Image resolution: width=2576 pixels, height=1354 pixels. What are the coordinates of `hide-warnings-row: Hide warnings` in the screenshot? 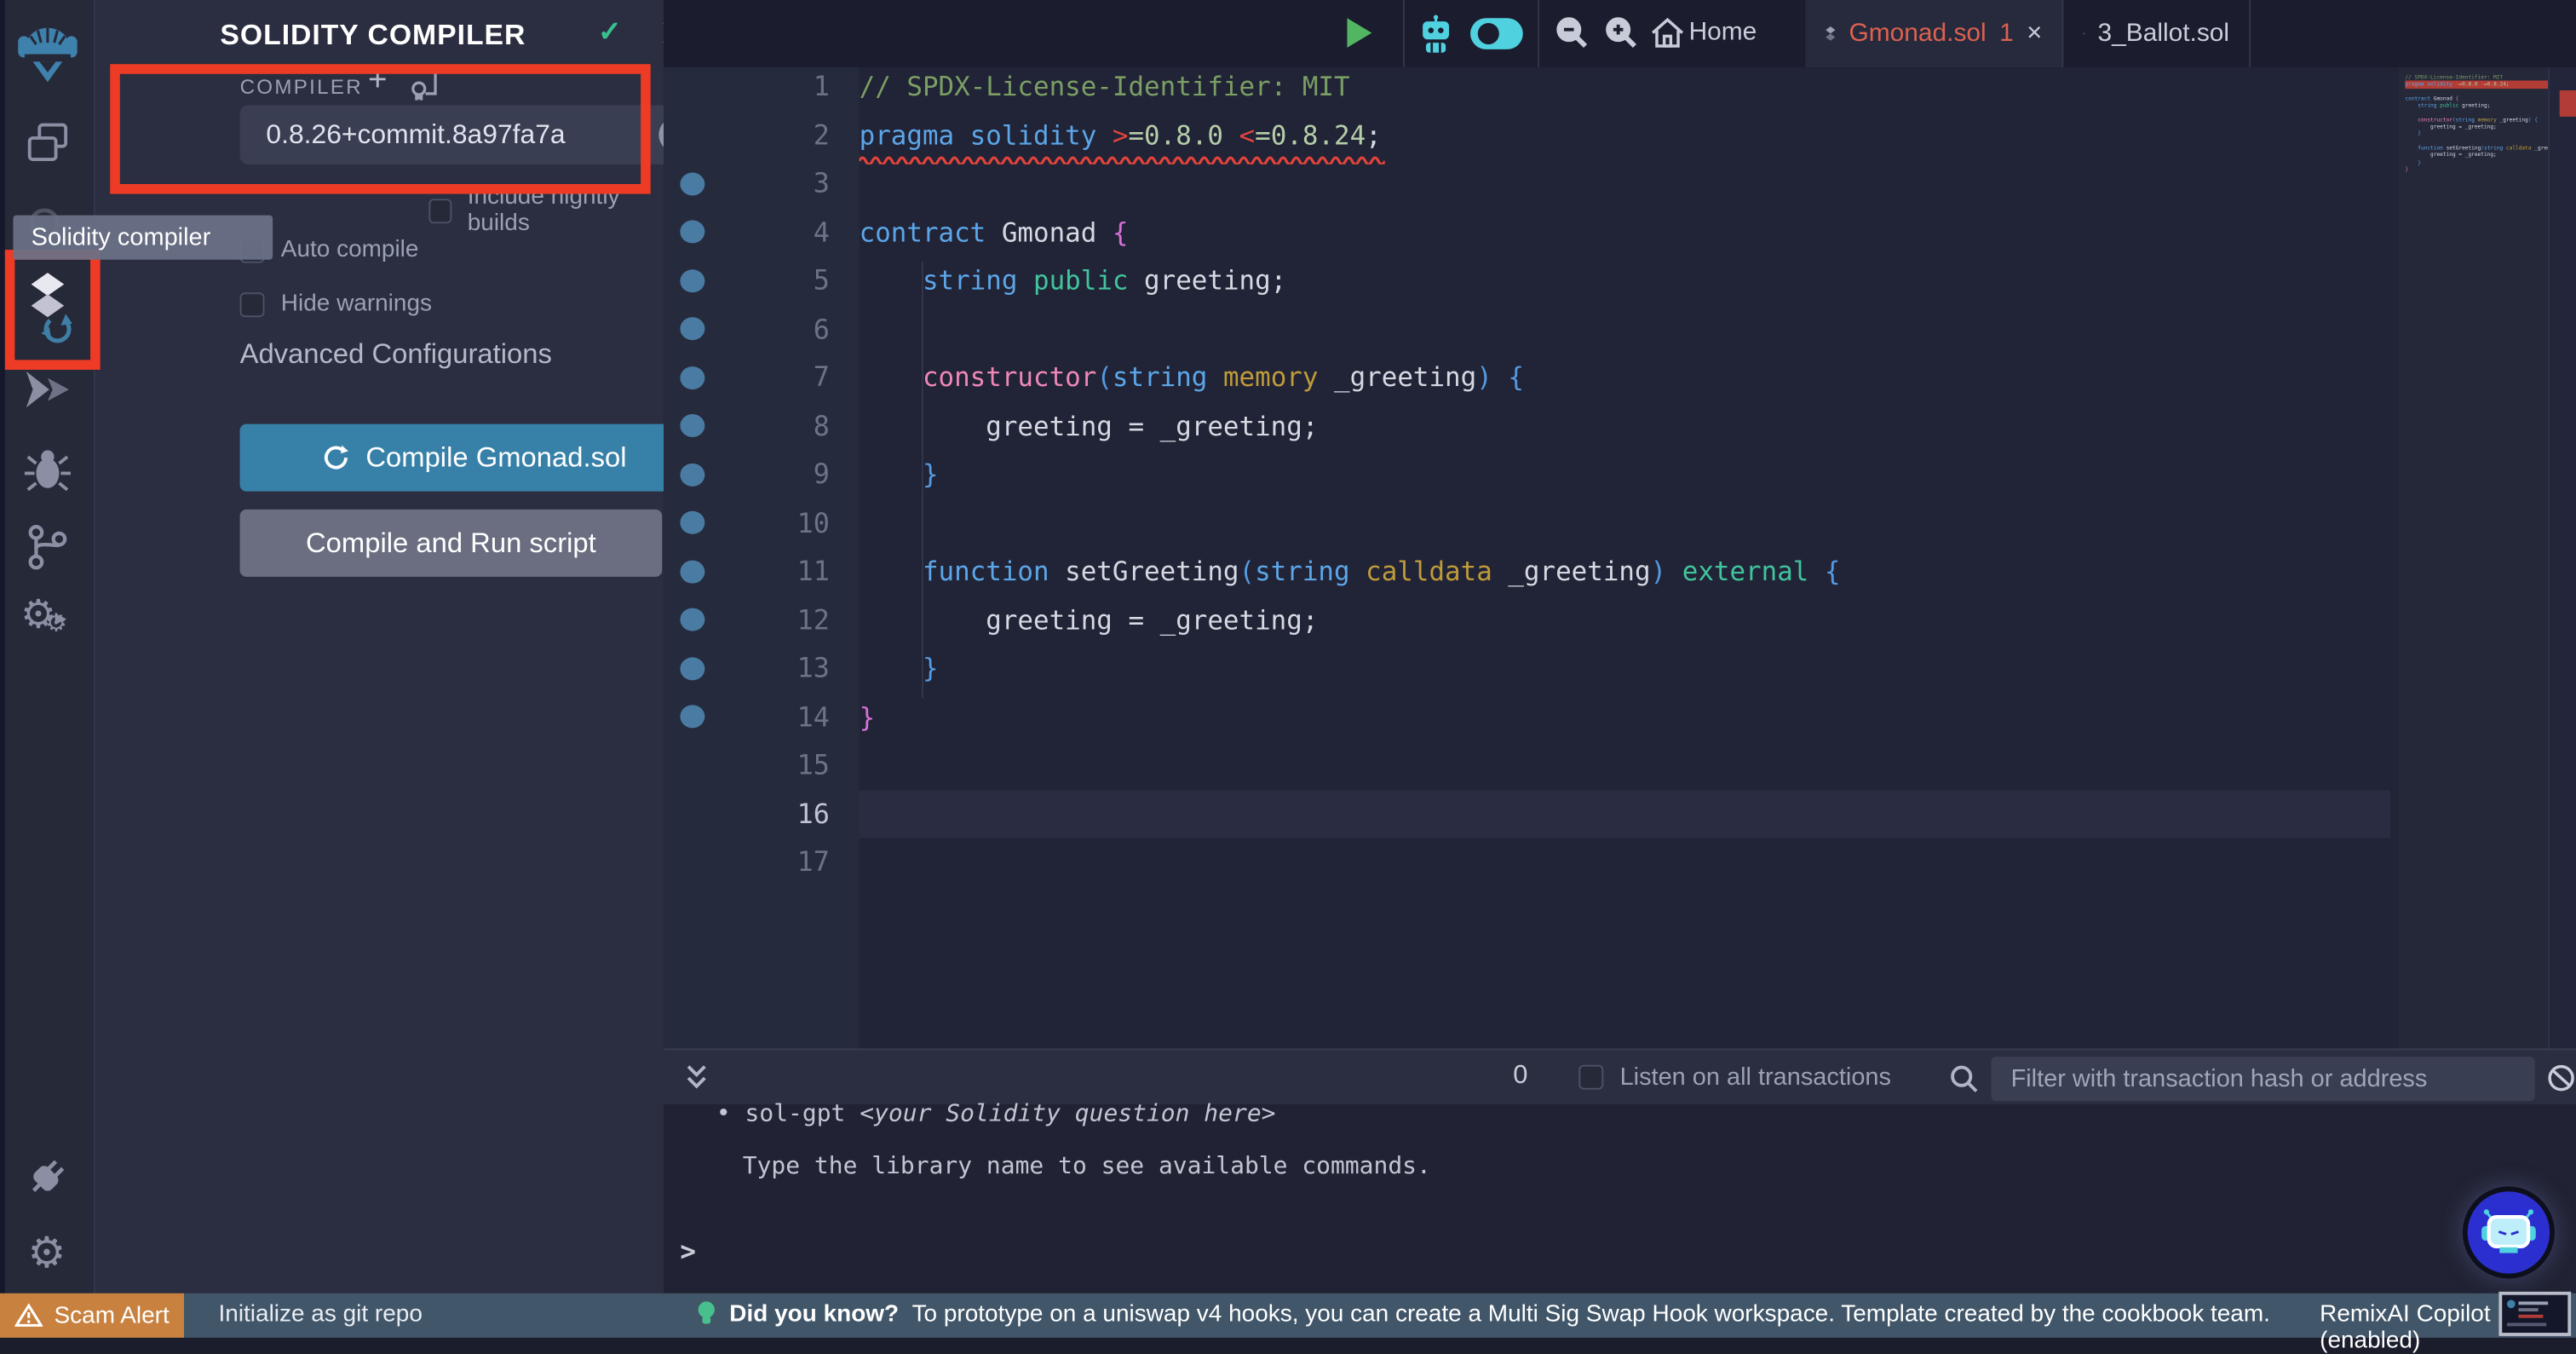 It's located at (336, 304).